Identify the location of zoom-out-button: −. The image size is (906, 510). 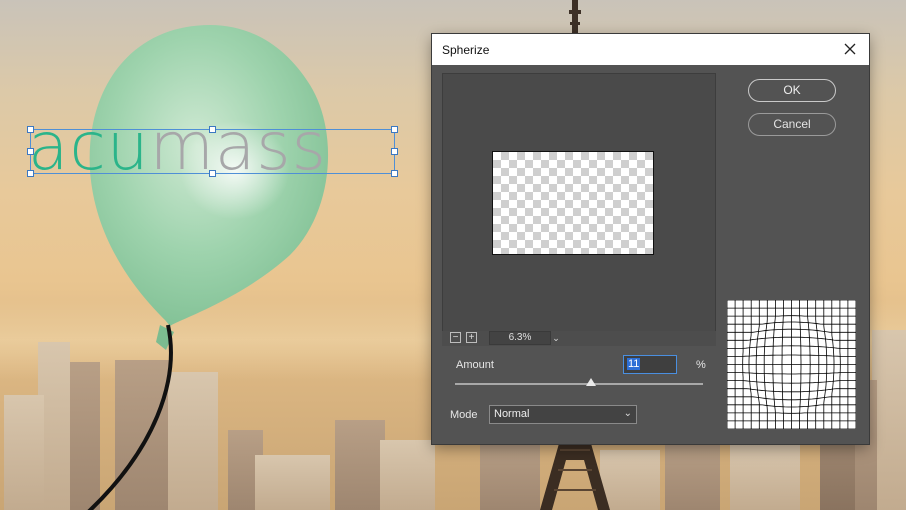
(455, 337).